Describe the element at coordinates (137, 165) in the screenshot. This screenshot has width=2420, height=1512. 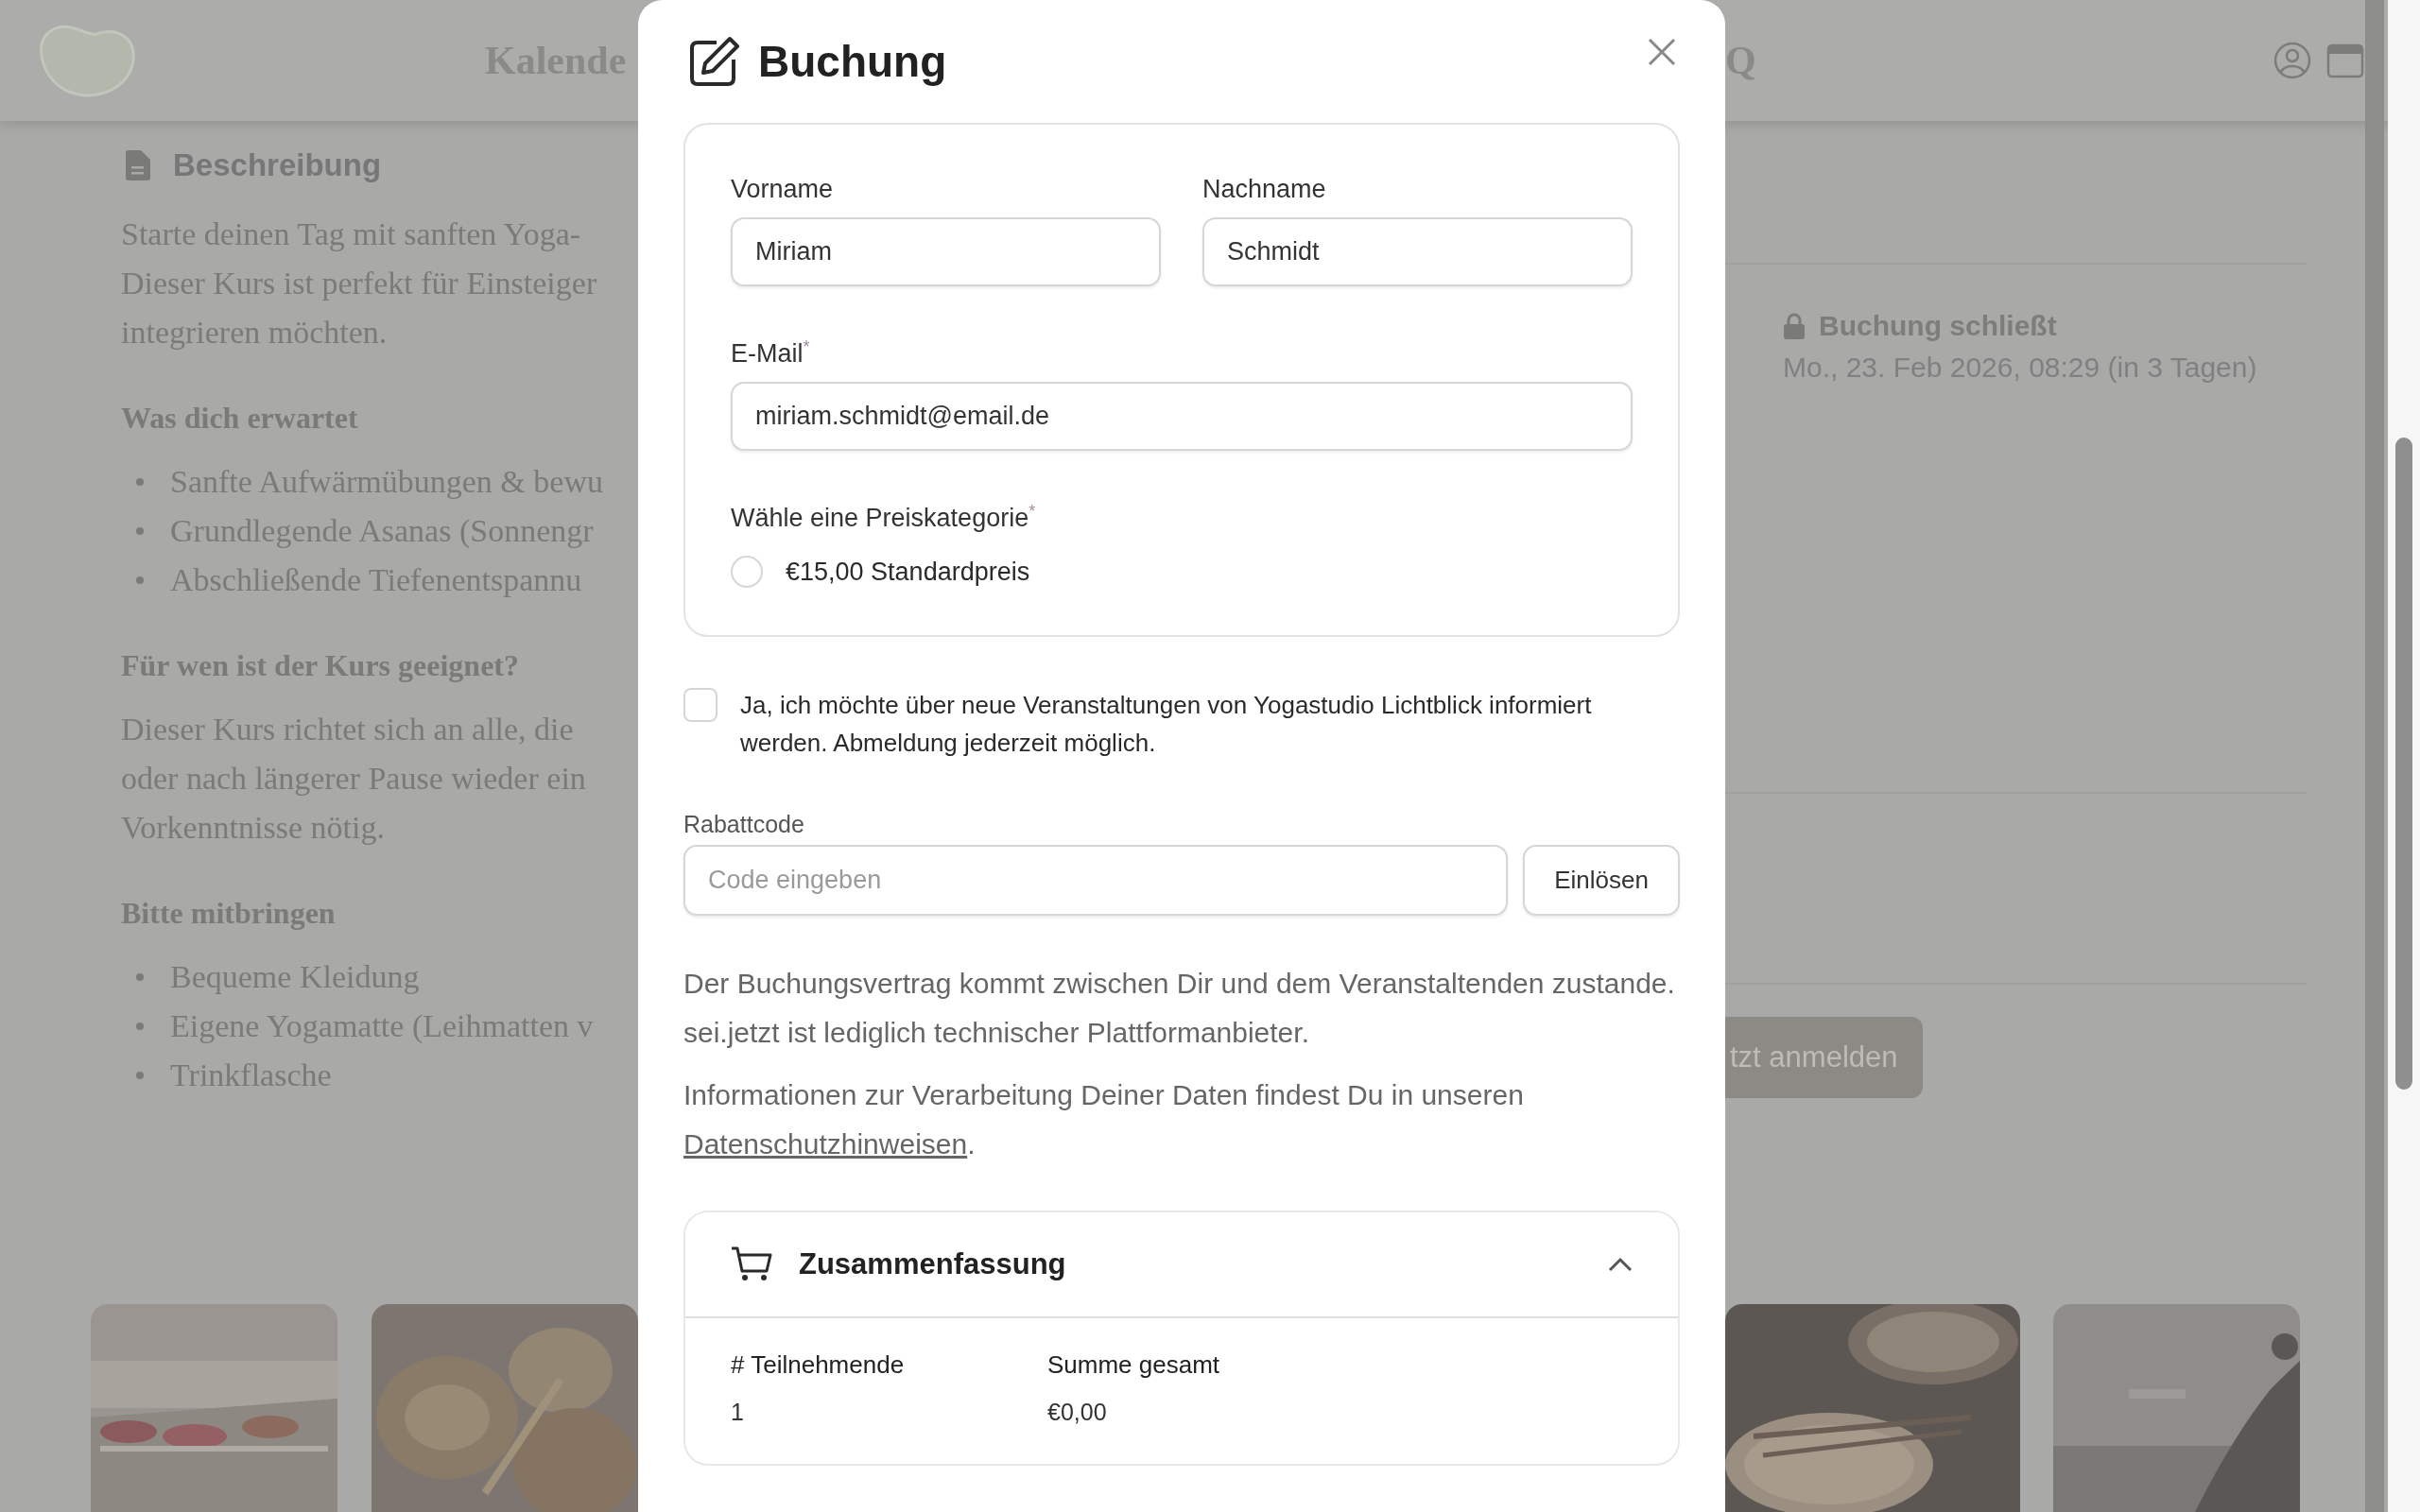
I see `document-icon` at that location.